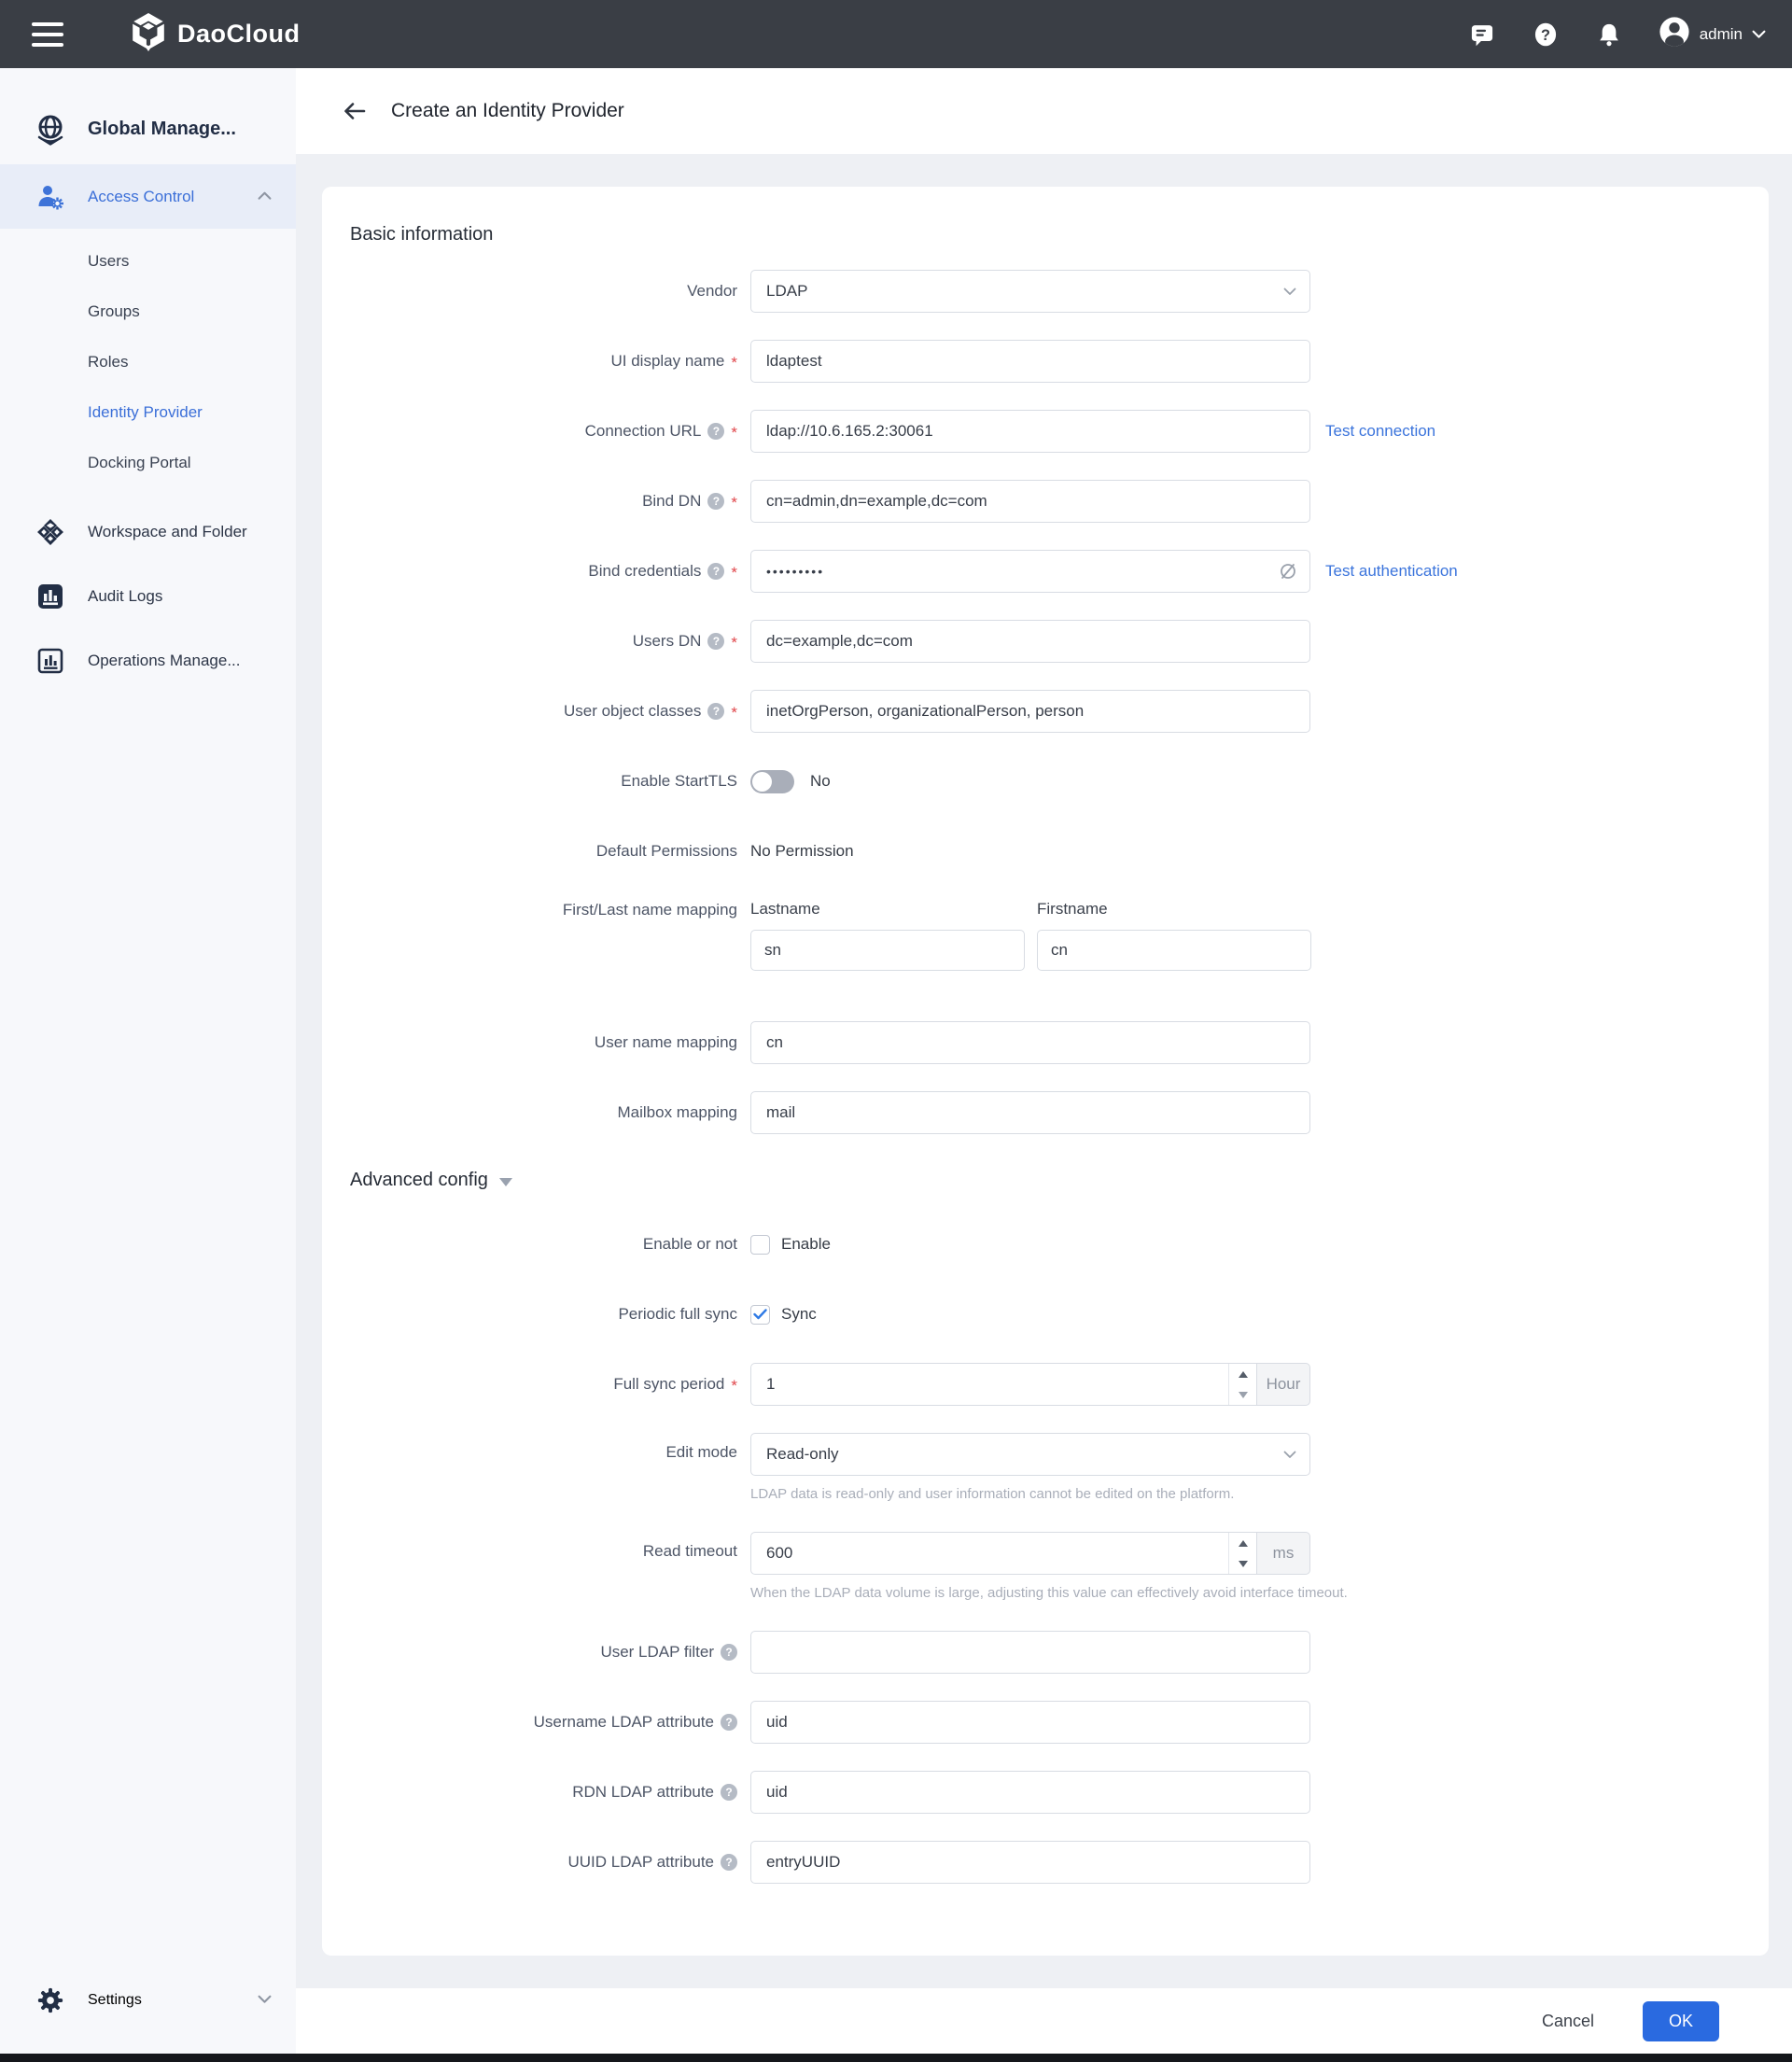 The width and height of the screenshot is (1792, 2062). Describe the element at coordinates (1030, 1454) in the screenshot. I see `edit-mode-select: Read-only` at that location.